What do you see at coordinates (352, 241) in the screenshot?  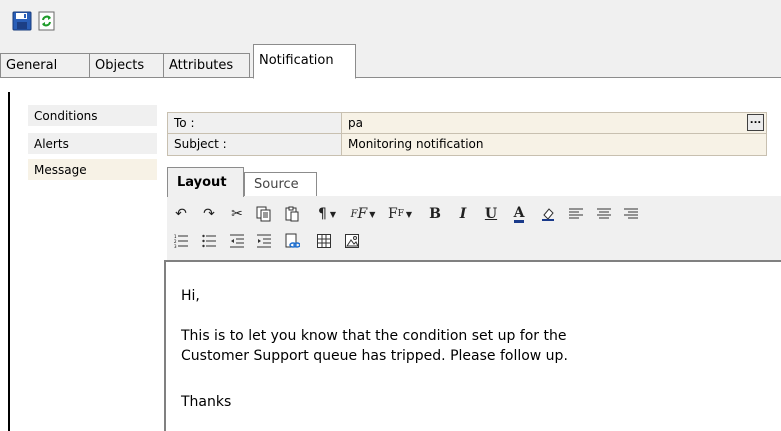 I see `insert-image-icon` at bounding box center [352, 241].